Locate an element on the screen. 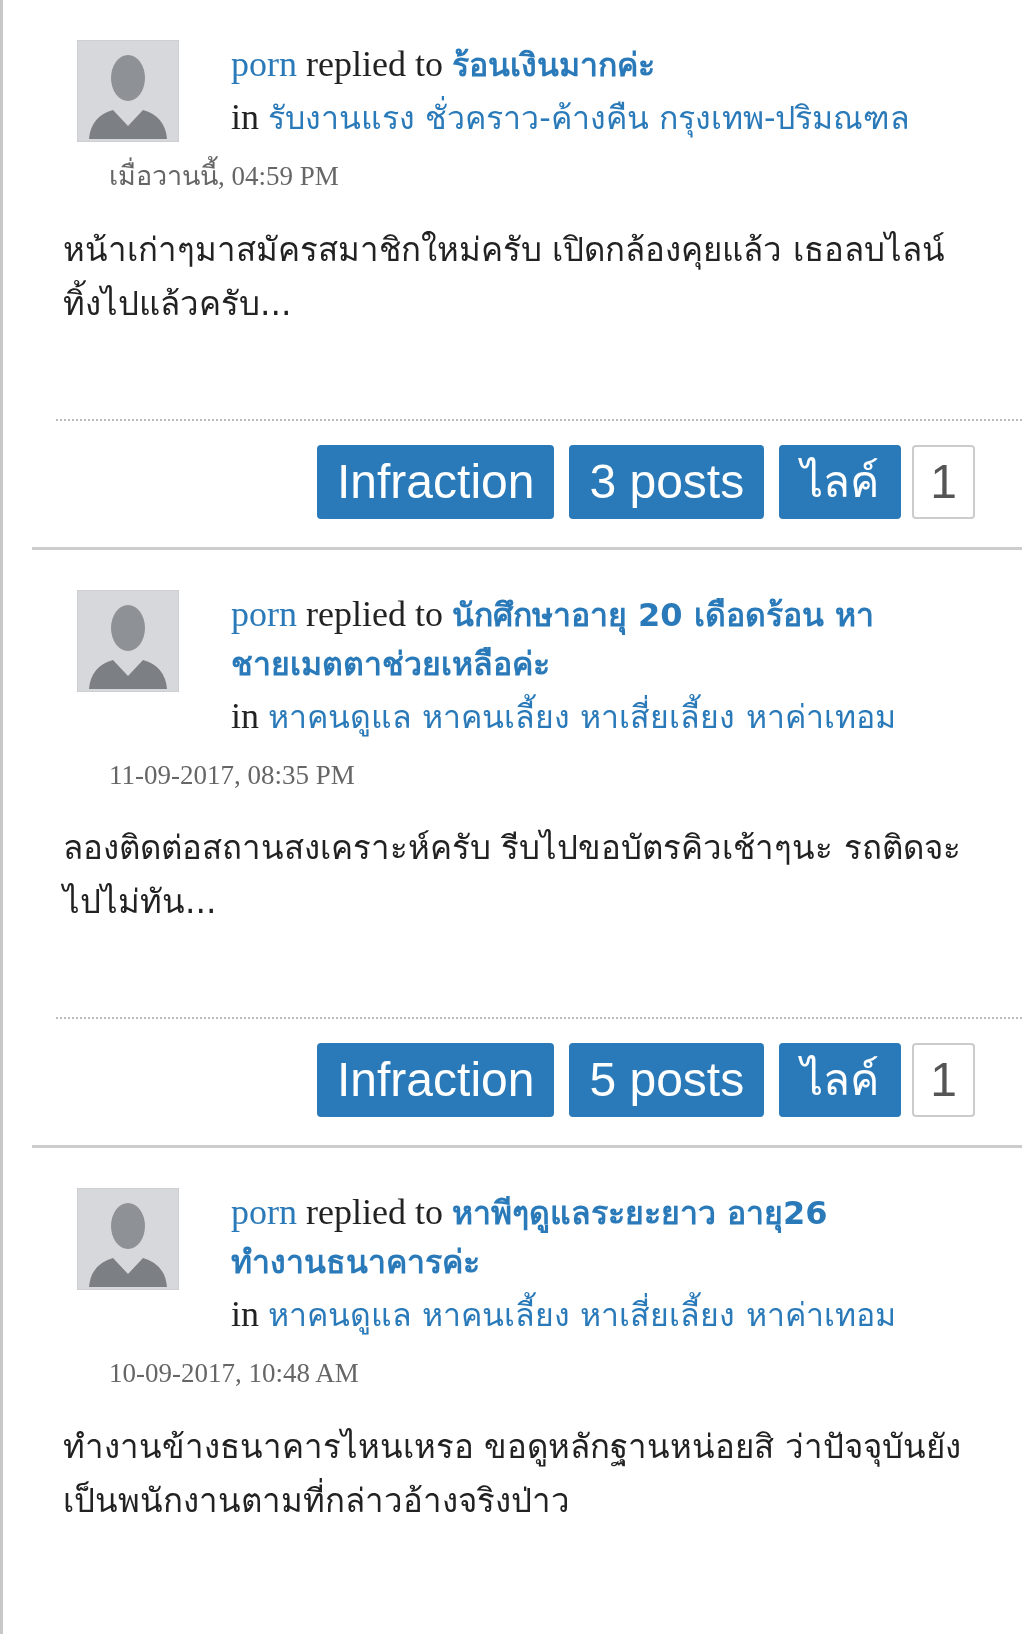  posts-button: 5 posts is located at coordinates (667, 1080).